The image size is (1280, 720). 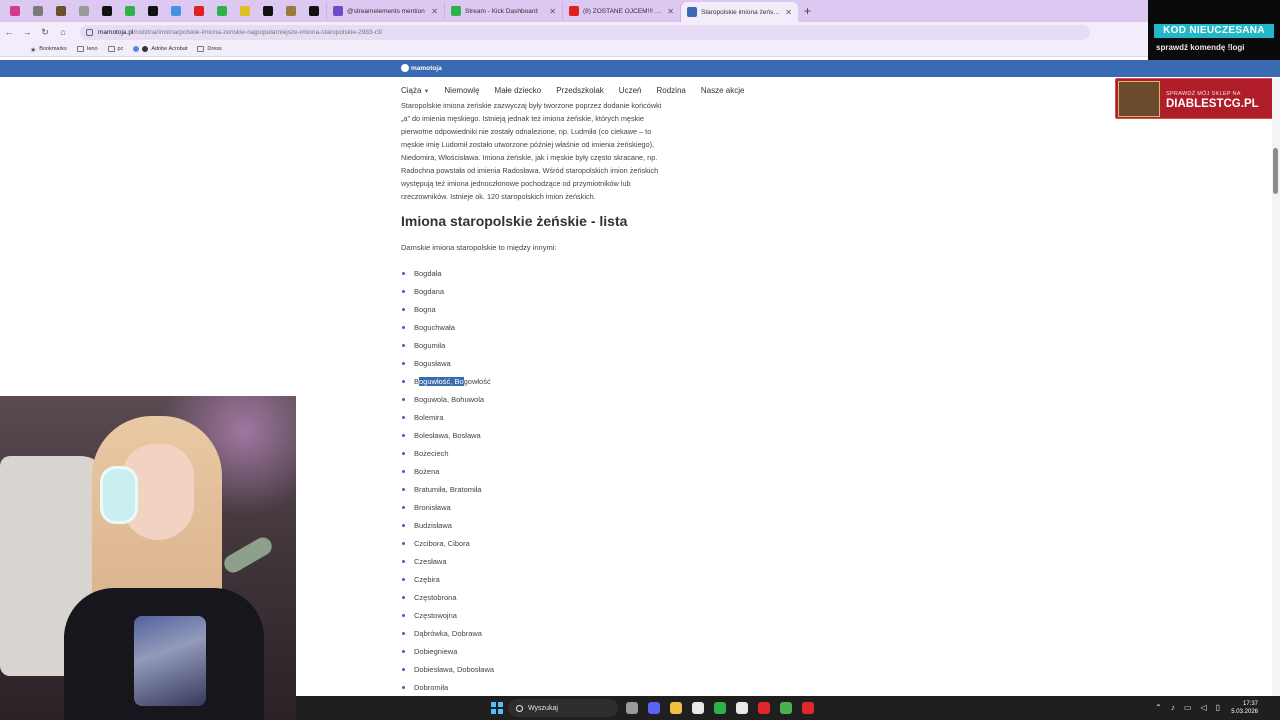 I want to click on list-item: Bogusława, so click(x=447, y=363).